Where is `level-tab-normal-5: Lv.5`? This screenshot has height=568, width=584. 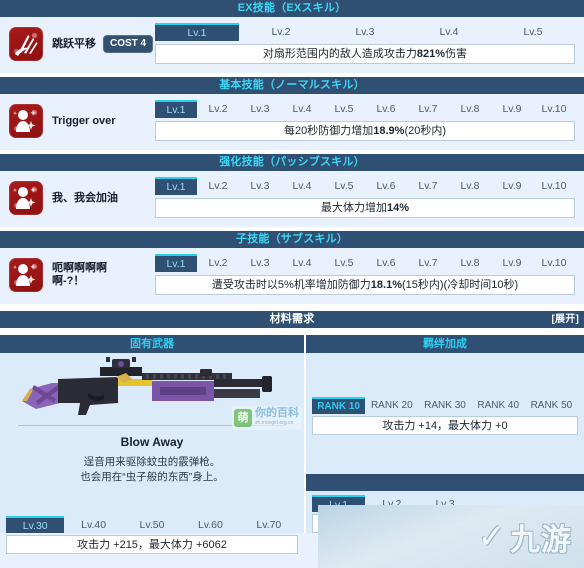
level-tab-normal-5: Lv.5 is located at coordinates (344, 109).